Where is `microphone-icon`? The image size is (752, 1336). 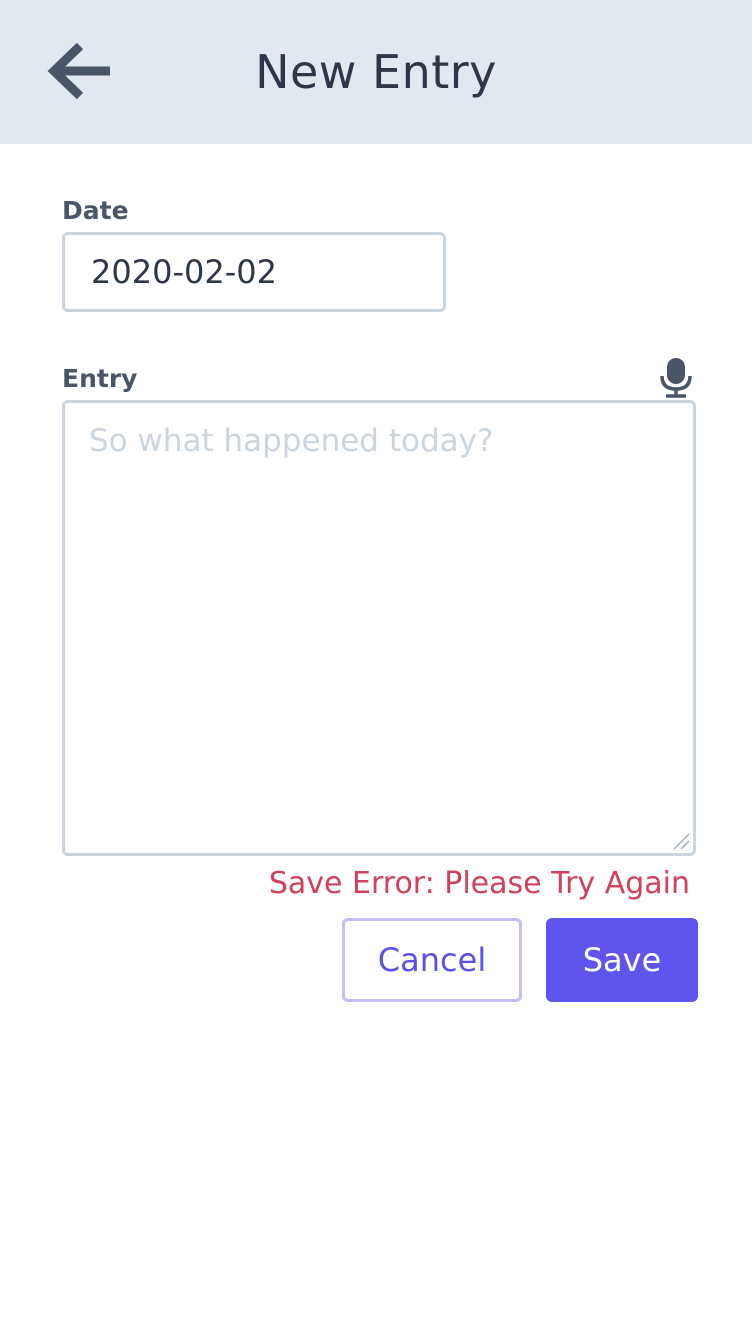
microphone-icon is located at coordinates (676, 379).